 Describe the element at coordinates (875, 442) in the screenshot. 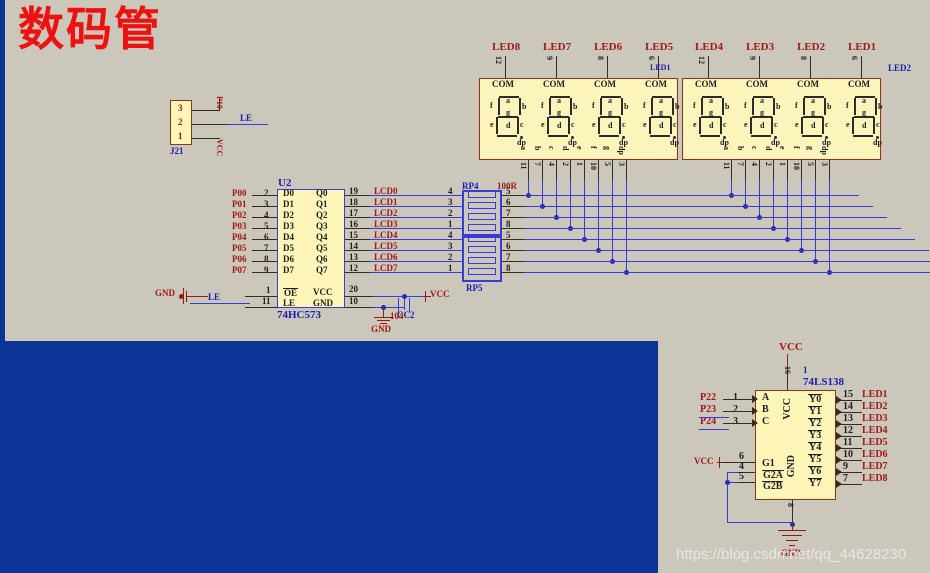

I see `decoder-output-net: LED5` at that location.